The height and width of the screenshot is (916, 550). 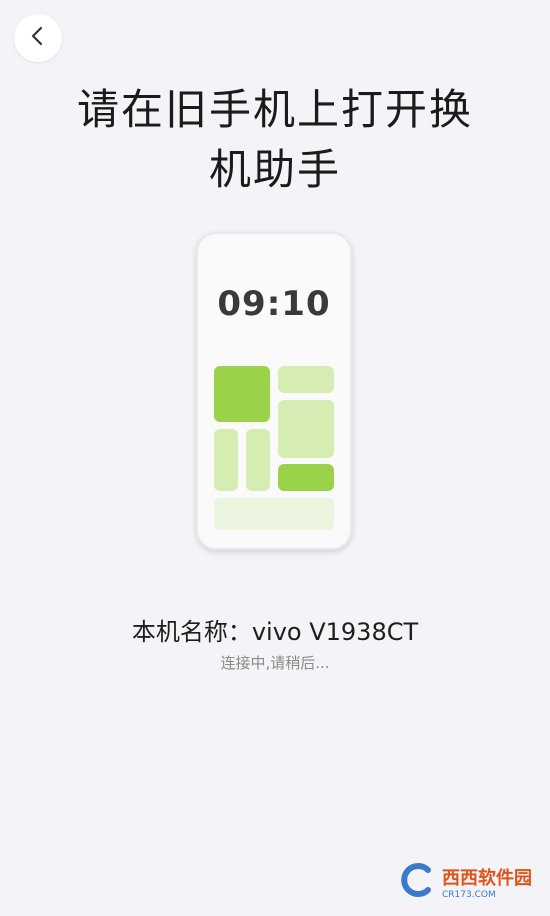 I want to click on phone-clock: 09:10, so click(x=274, y=304).